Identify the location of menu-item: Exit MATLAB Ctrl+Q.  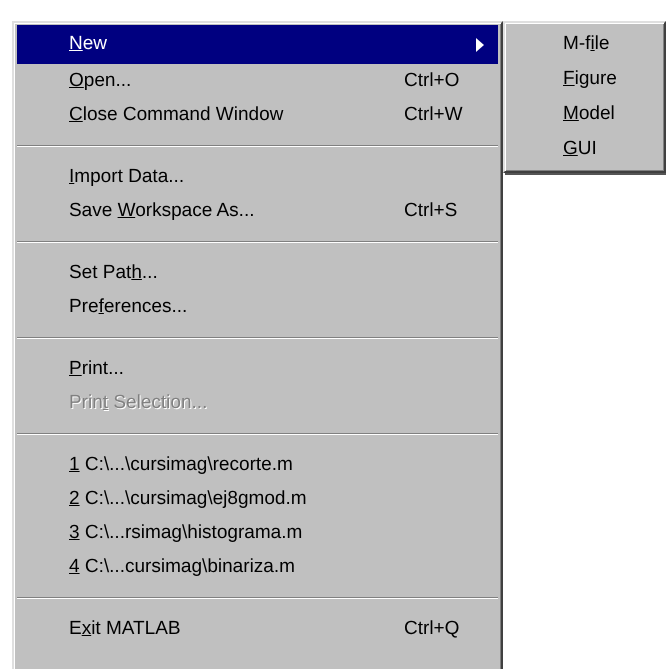
(257, 629).